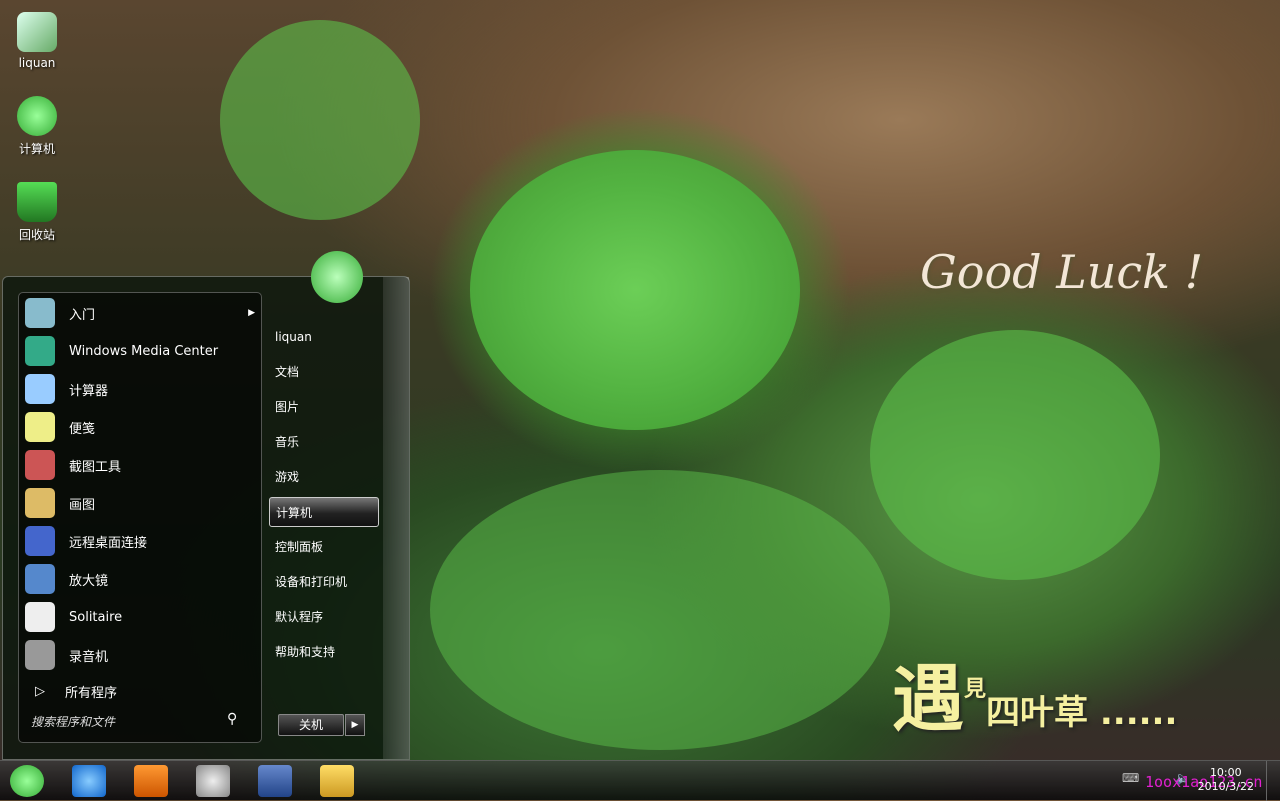  What do you see at coordinates (89, 781) in the screenshot?
I see `internet-explorer-icon` at bounding box center [89, 781].